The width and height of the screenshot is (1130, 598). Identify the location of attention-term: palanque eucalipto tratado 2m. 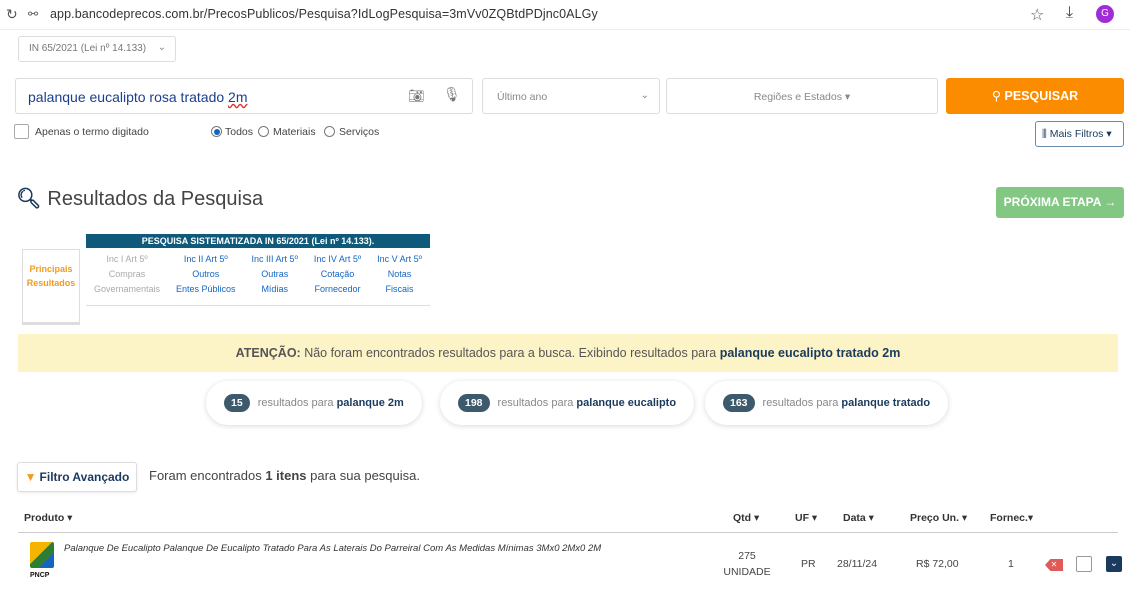
(810, 353).